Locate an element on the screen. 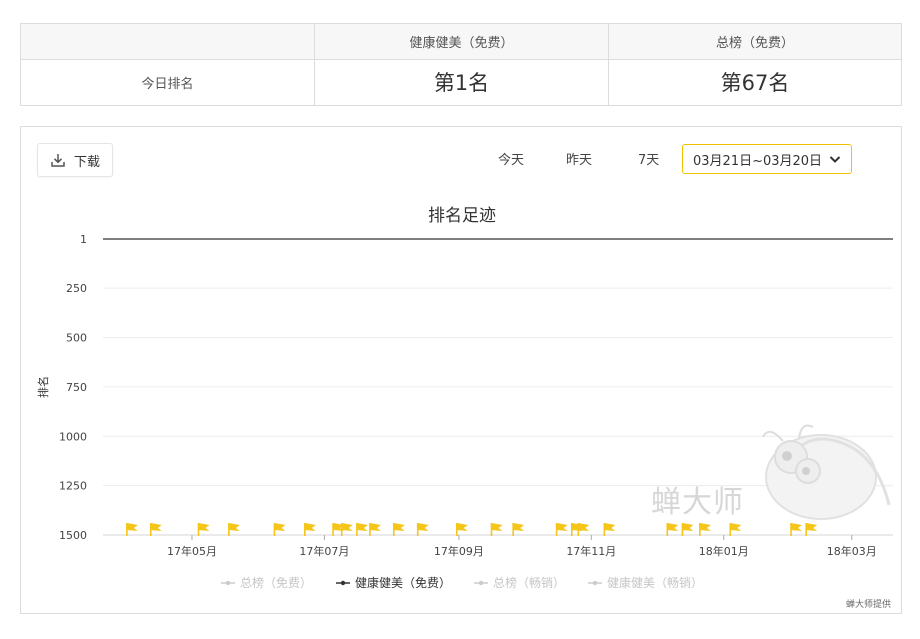  category-rank-cell: 第1名 is located at coordinates (462, 82).